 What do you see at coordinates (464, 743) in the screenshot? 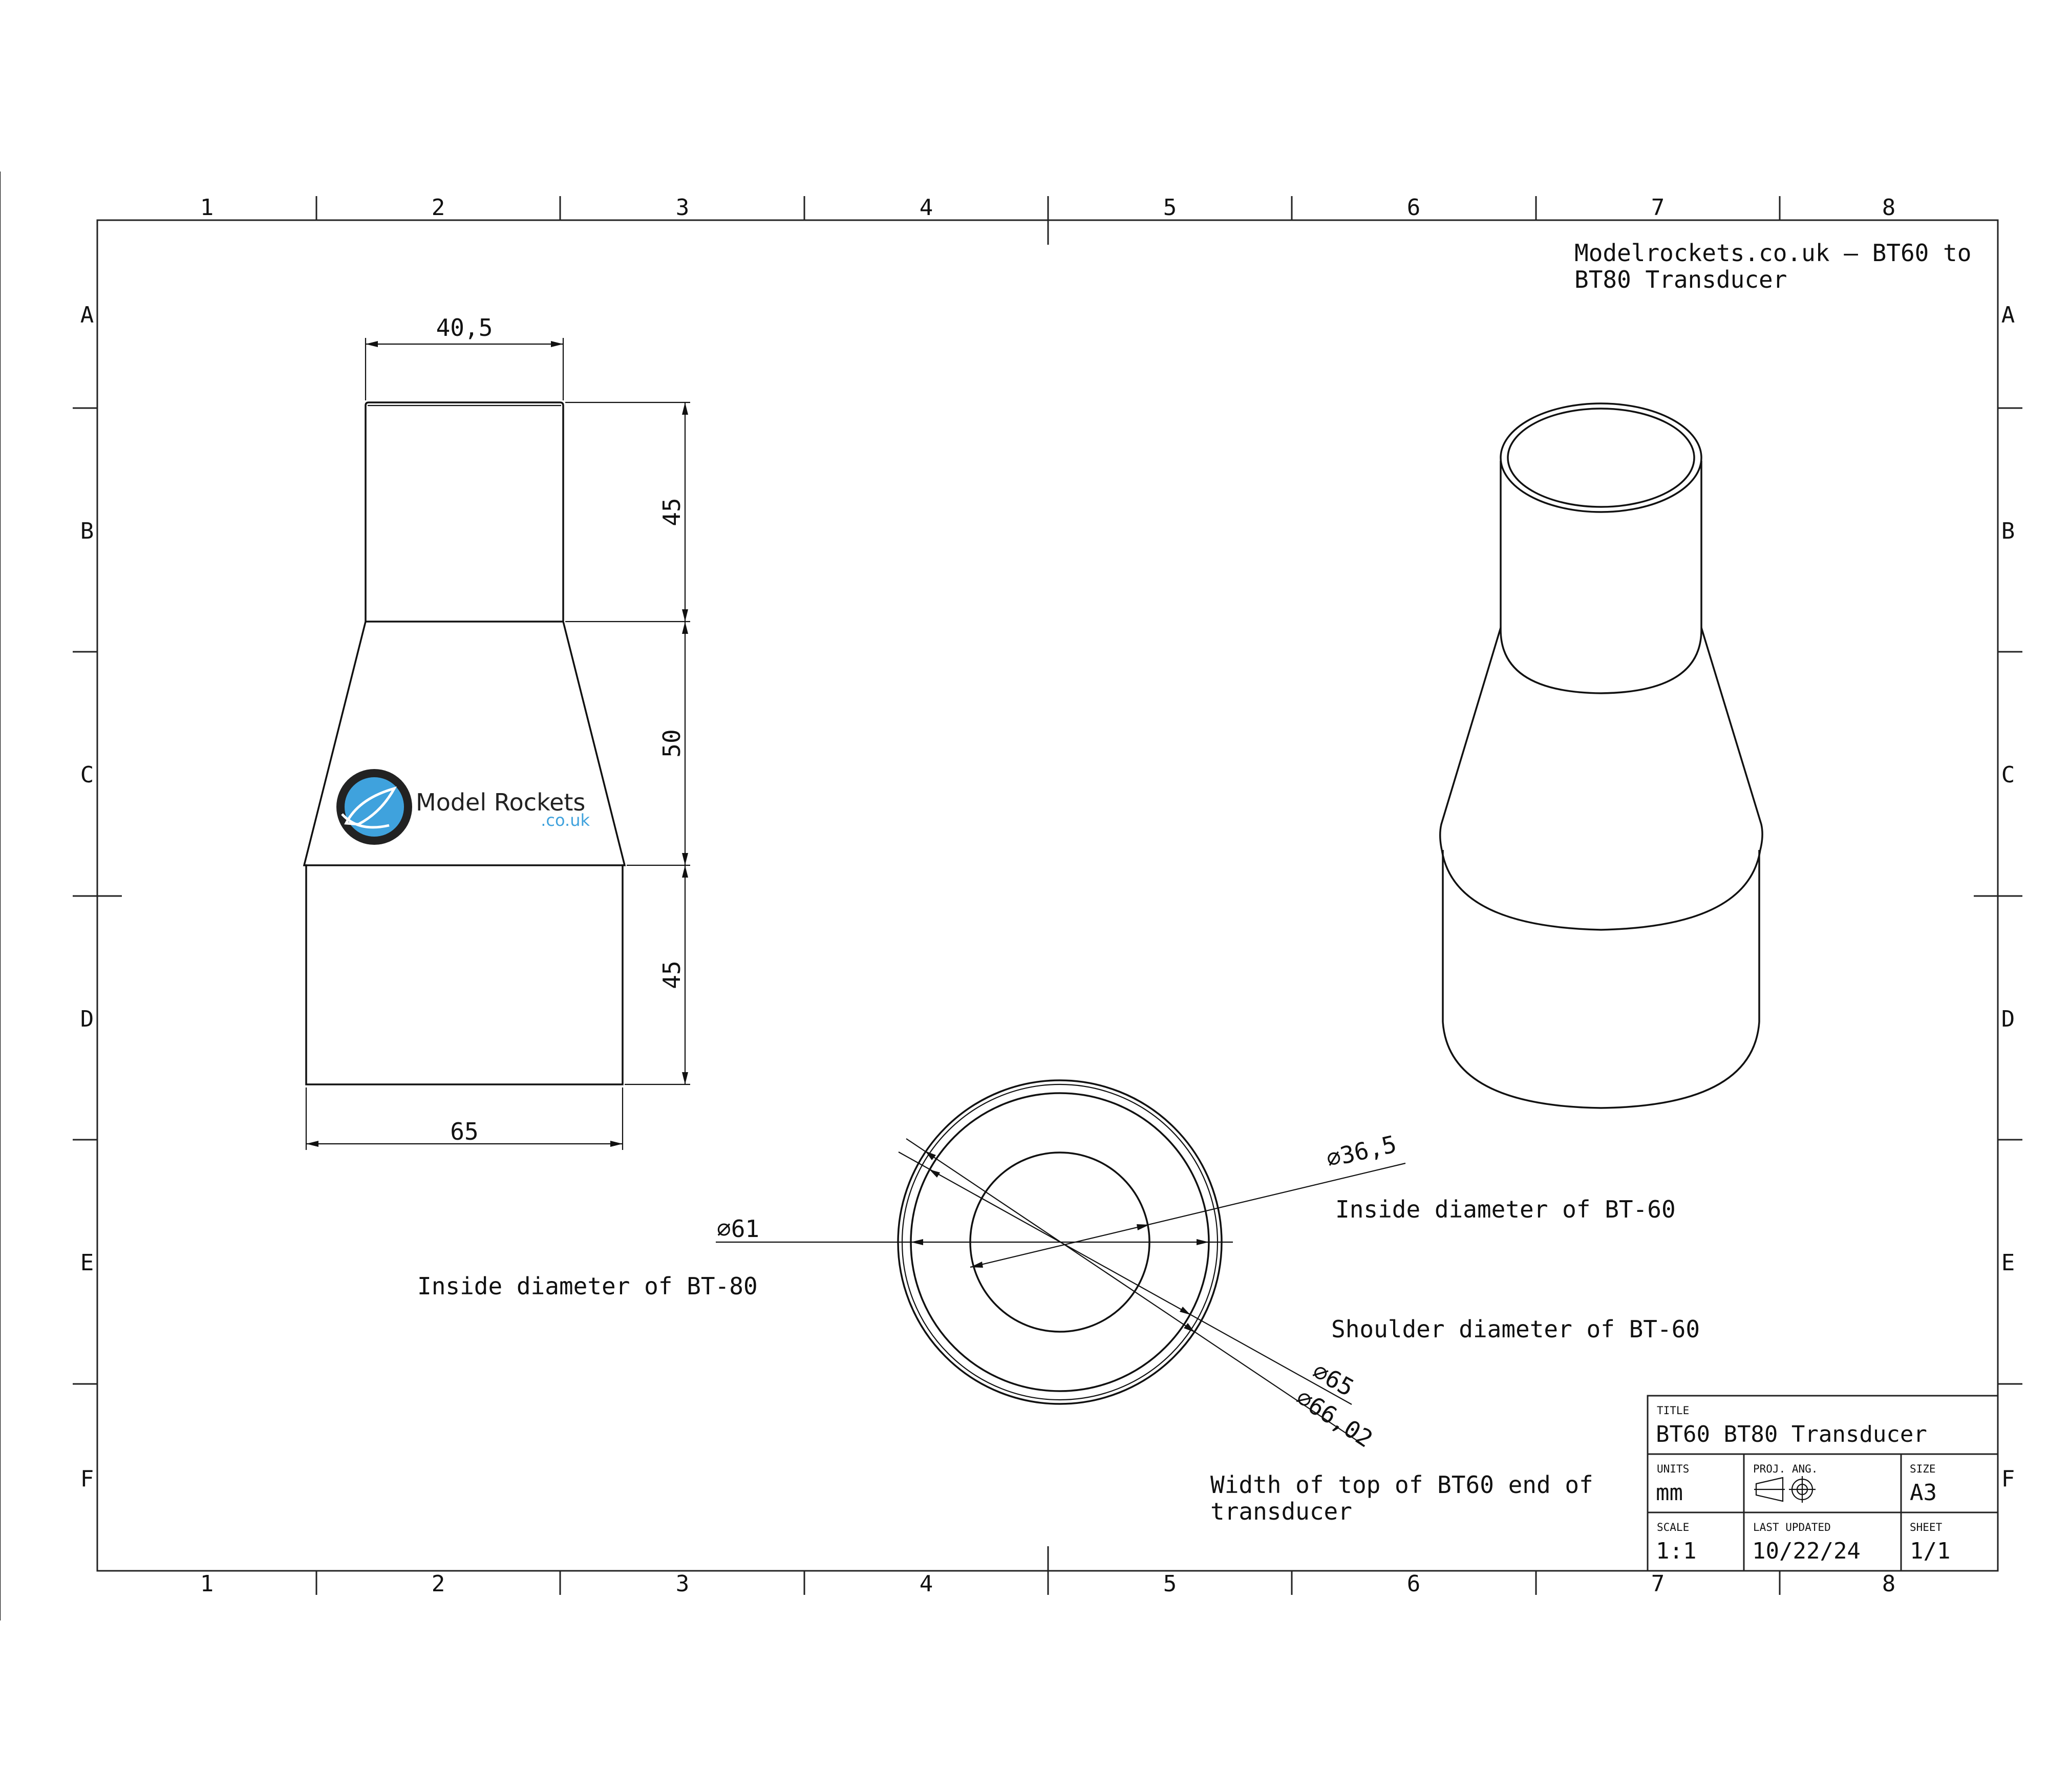
I see `front-view-outline` at bounding box center [464, 743].